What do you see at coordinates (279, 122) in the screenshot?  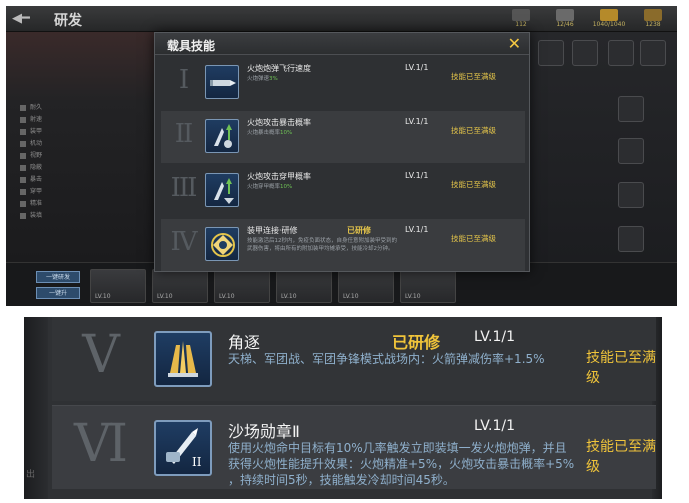 I see `skill-name: 火炮攻击暴击概率` at bounding box center [279, 122].